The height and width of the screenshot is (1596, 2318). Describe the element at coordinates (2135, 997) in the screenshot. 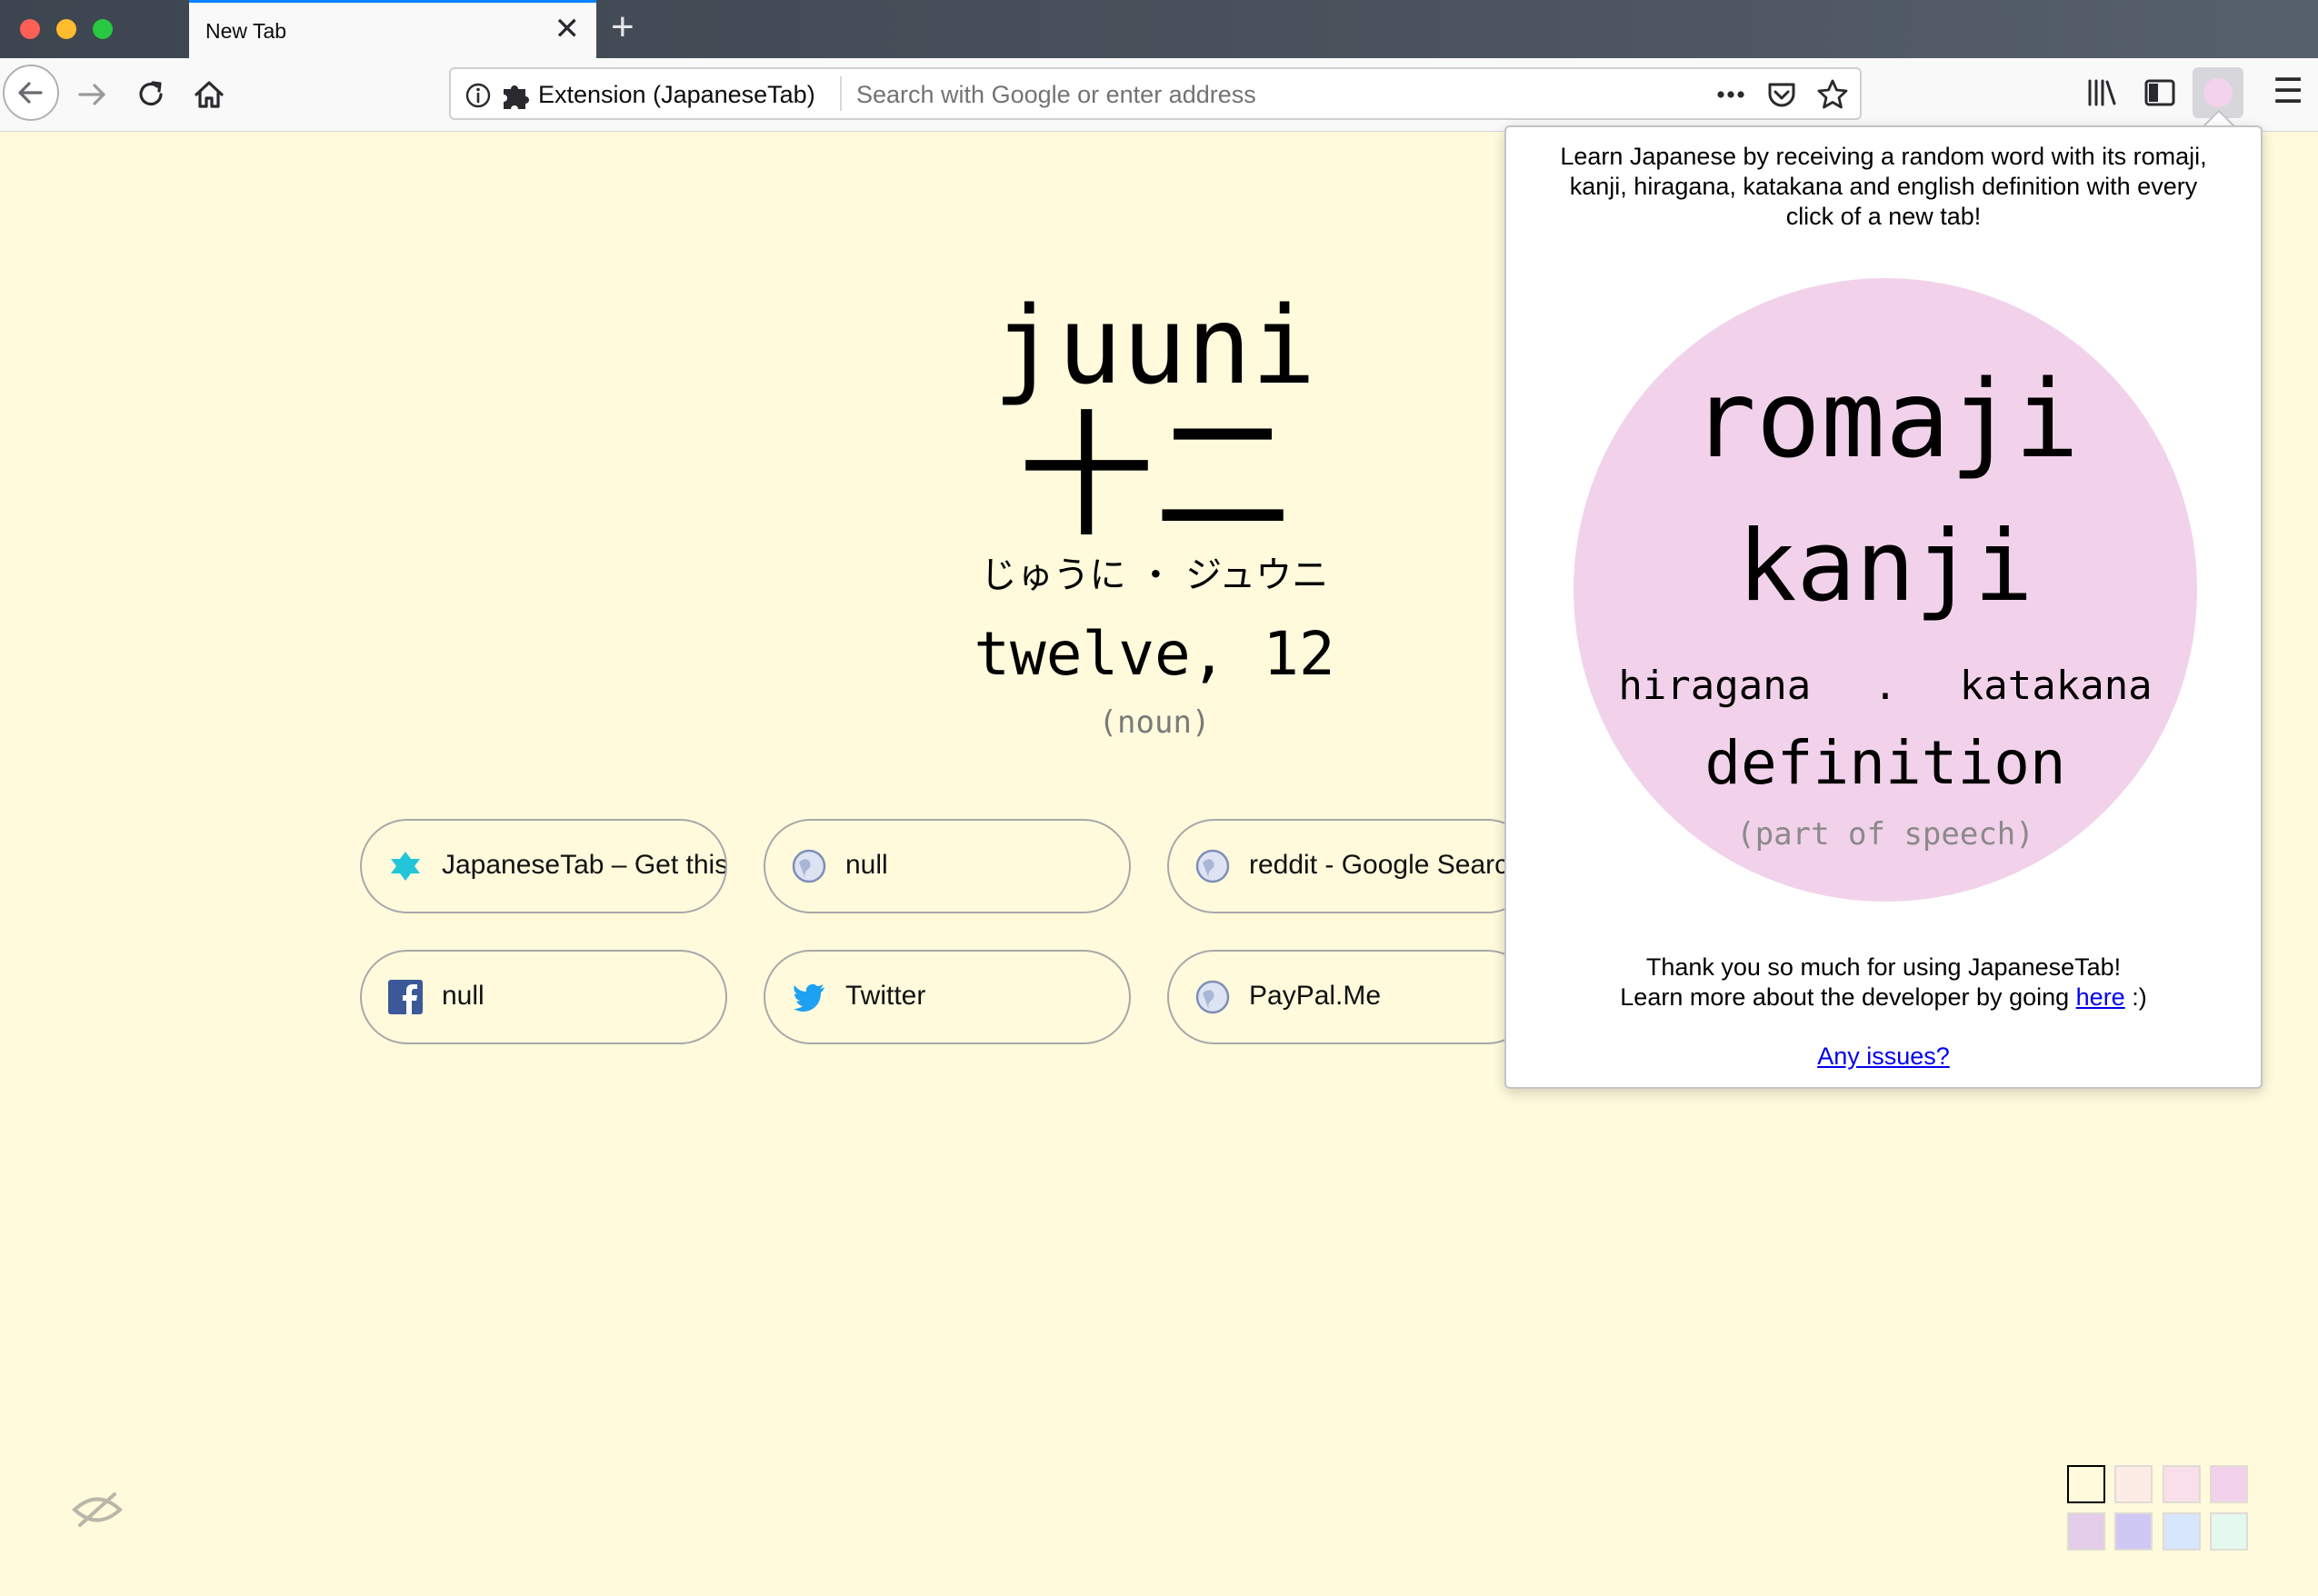

I see `thanks-tail: :)` at that location.